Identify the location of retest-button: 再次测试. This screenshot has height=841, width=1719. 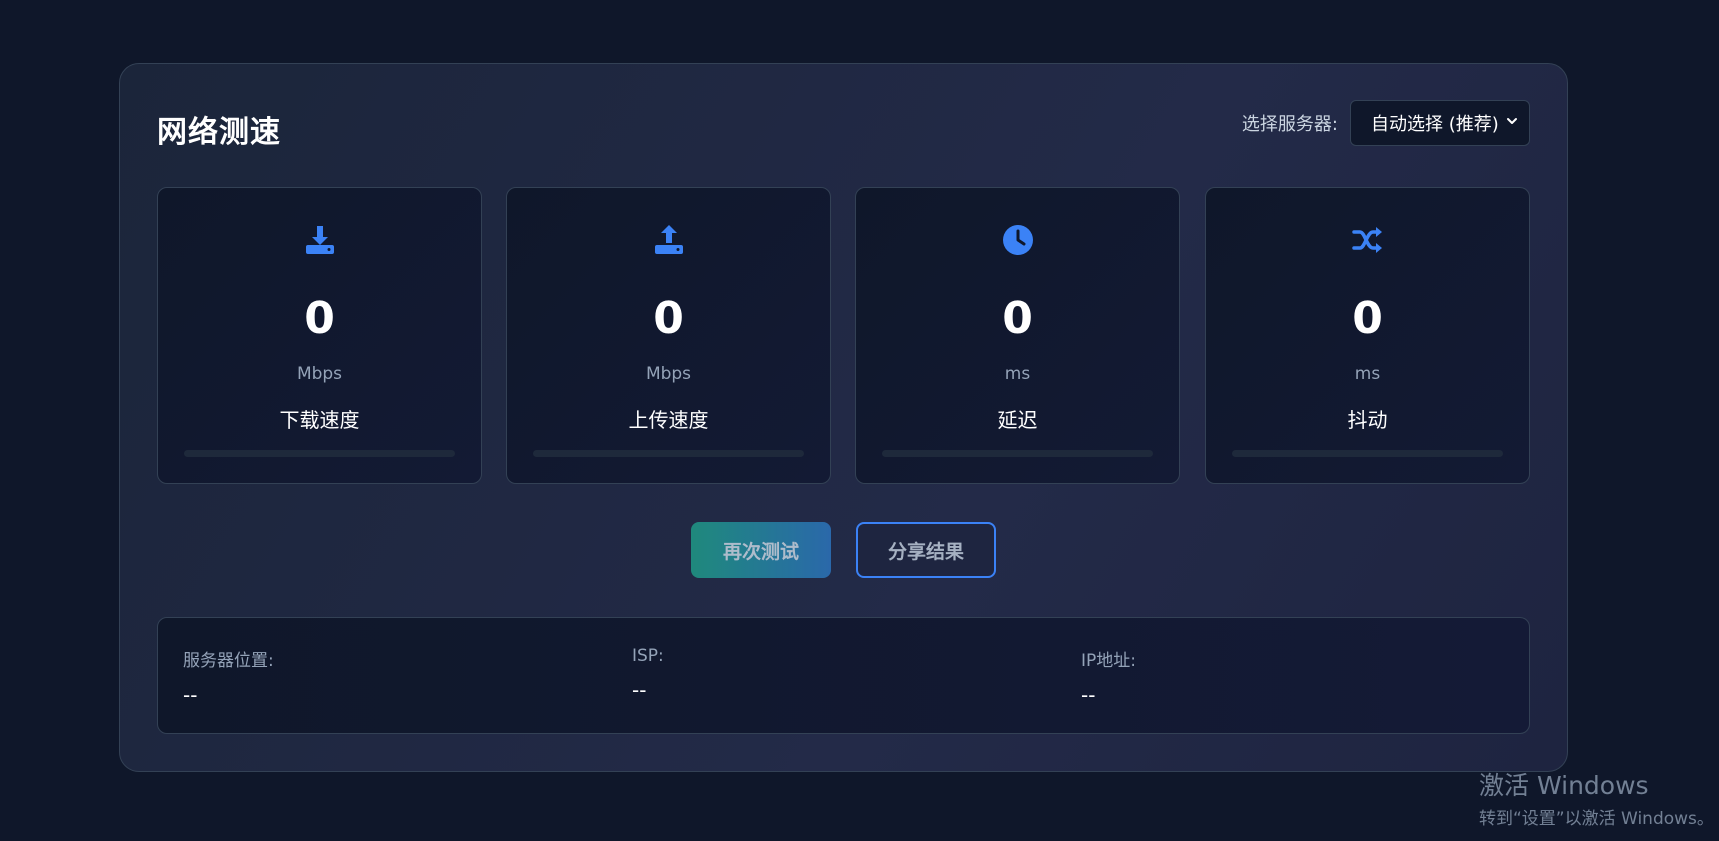
(761, 550).